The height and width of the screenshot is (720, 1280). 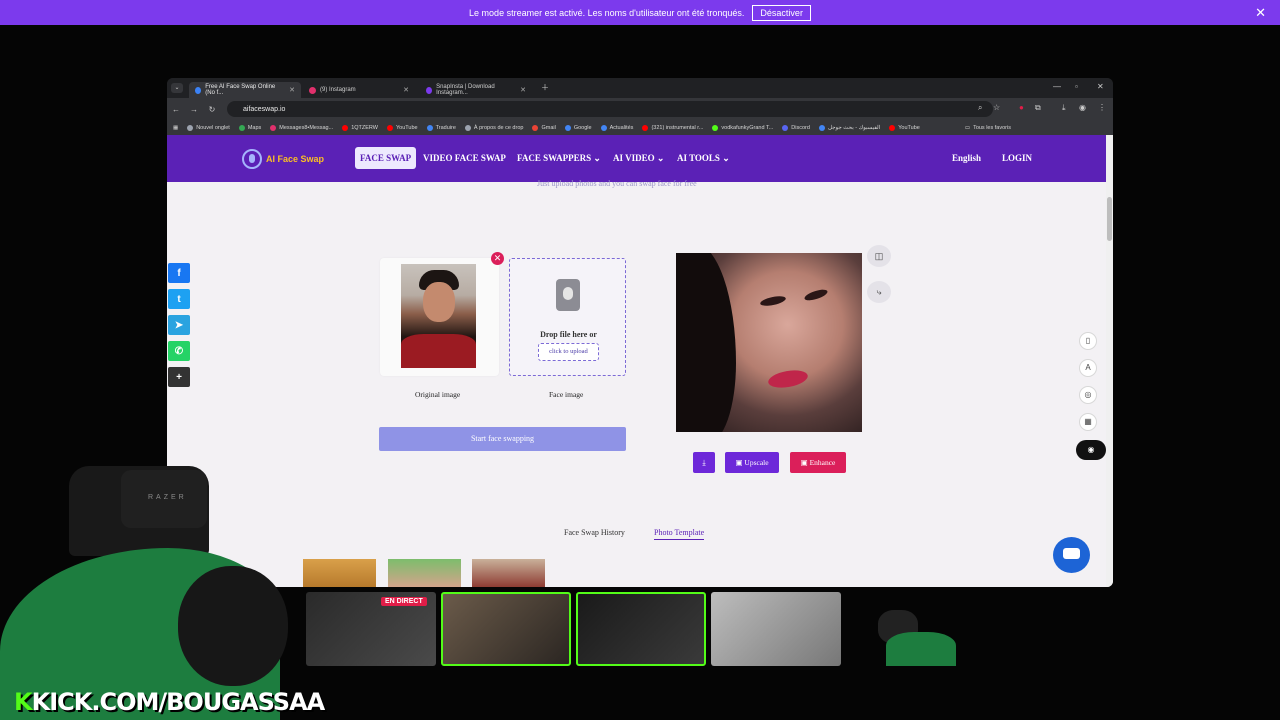 What do you see at coordinates (544, 127) in the screenshot?
I see `bookmark: Gmail` at bounding box center [544, 127].